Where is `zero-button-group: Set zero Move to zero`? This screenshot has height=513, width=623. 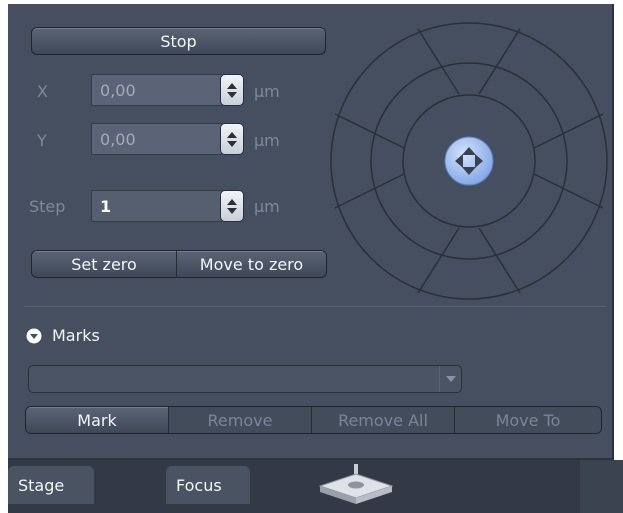 zero-button-group: Set zero Move to zero is located at coordinates (179, 264).